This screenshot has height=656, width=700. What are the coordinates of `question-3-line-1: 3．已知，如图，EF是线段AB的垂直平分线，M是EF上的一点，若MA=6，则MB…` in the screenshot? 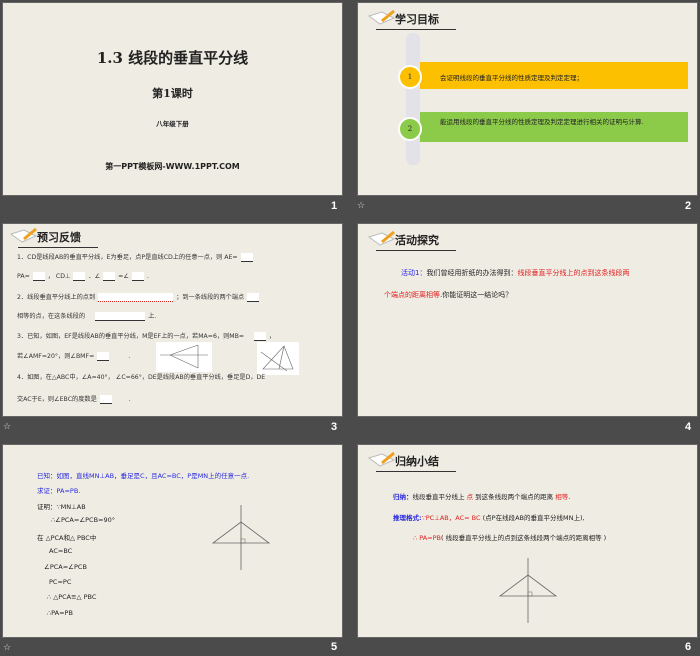 It's located at (146, 336).